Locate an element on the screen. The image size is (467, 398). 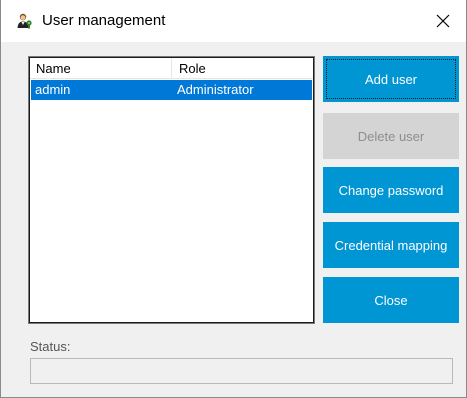
user-list-header: Name Role is located at coordinates (171, 68).